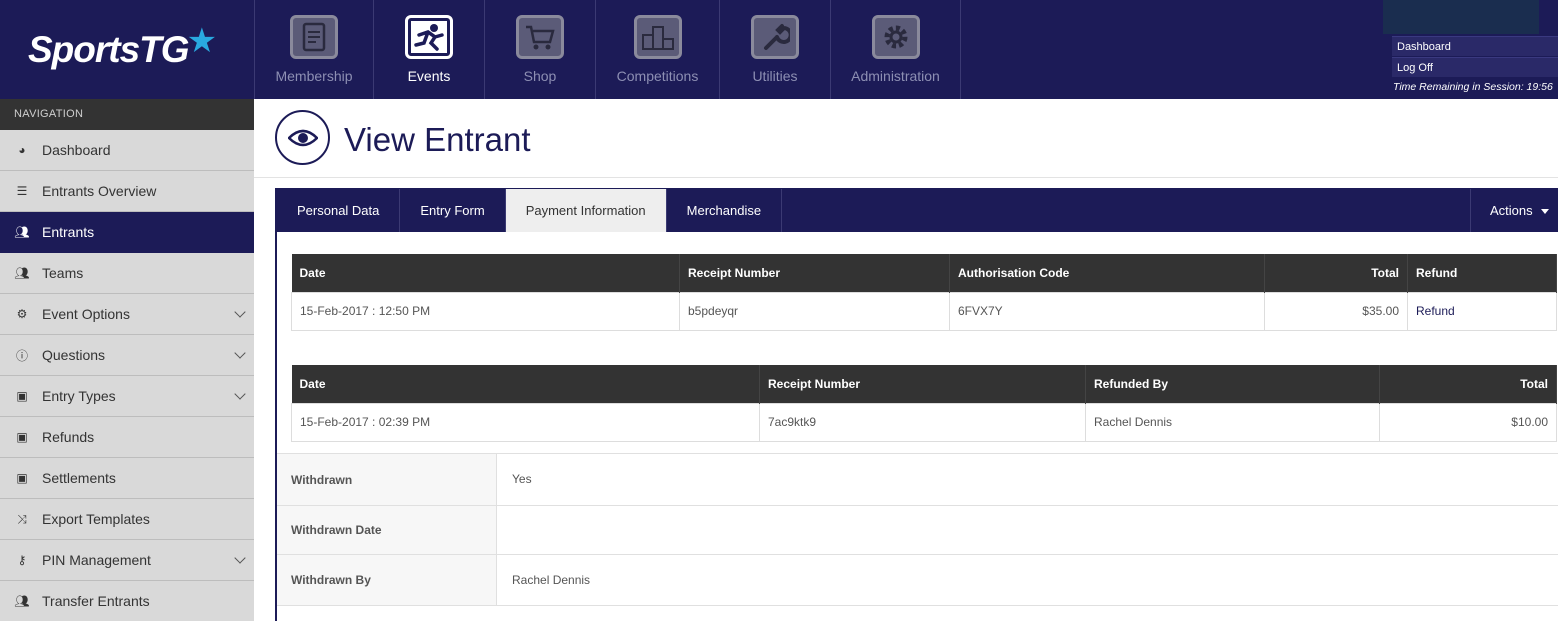  I want to click on gear-icon, so click(895, 37).